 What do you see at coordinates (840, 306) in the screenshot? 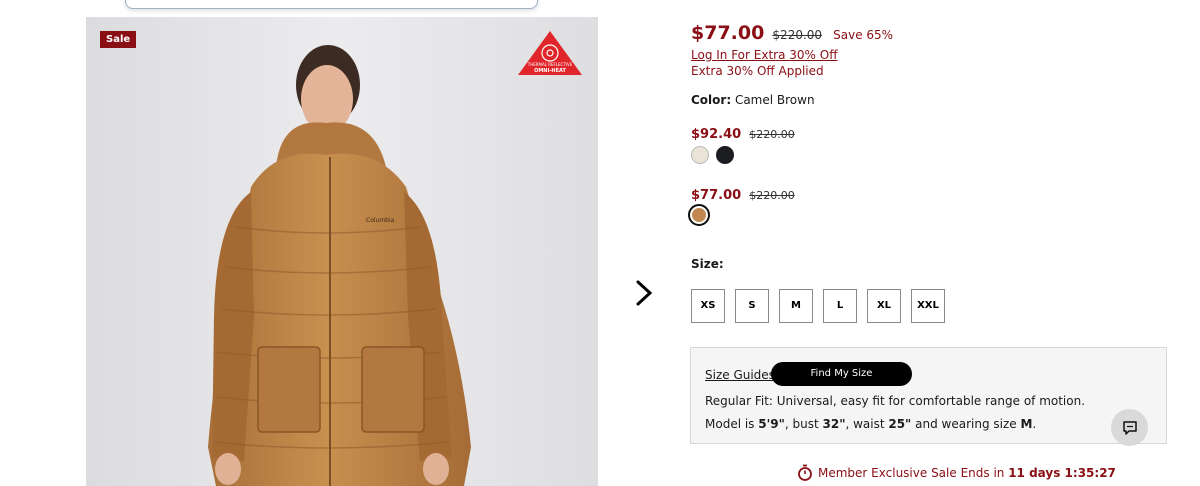
I see `size-l-button: L` at bounding box center [840, 306].